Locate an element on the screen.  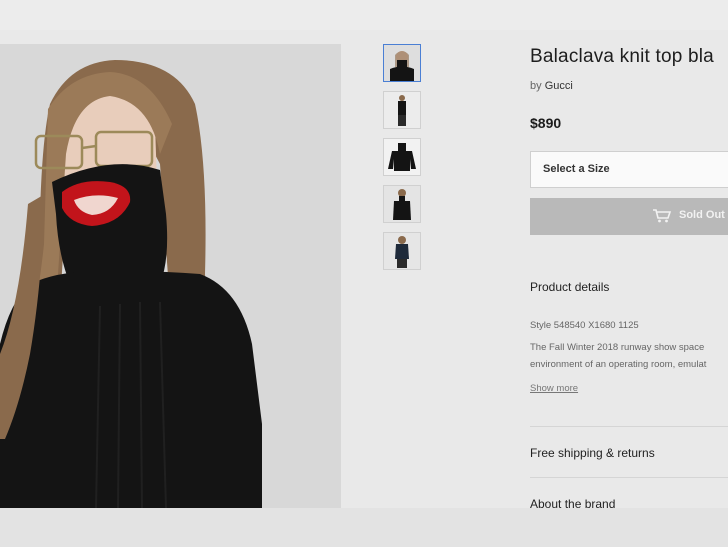
model-torso-icon is located at coordinates (402, 204).